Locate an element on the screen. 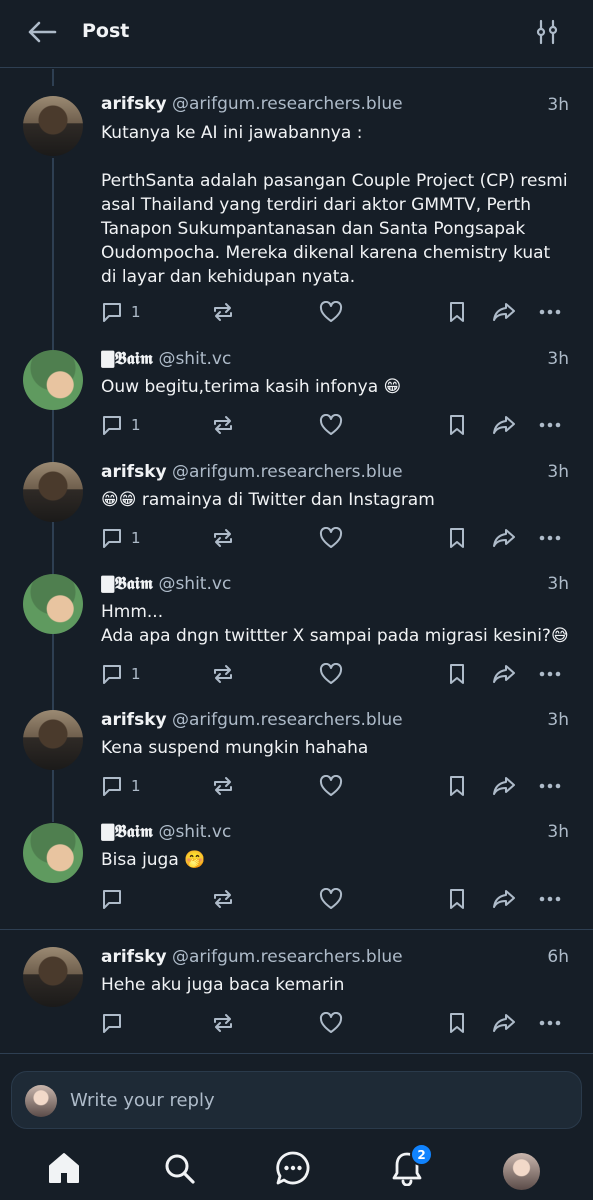  reply-count: 1 is located at coordinates (136, 538).